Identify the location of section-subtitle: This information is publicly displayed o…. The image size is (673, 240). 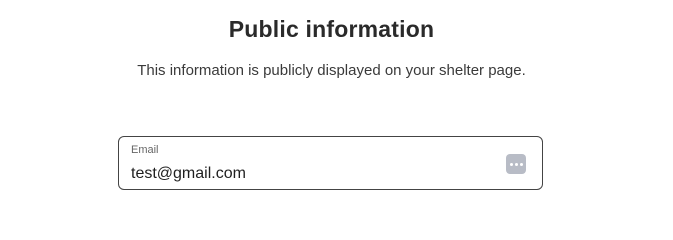
(331, 70).